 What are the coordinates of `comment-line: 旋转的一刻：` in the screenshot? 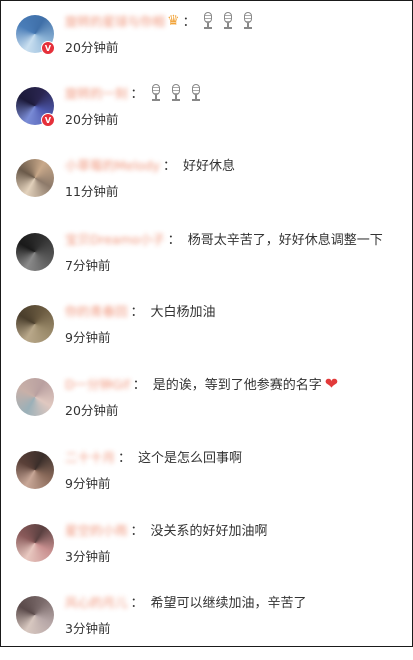 It's located at (138, 92).